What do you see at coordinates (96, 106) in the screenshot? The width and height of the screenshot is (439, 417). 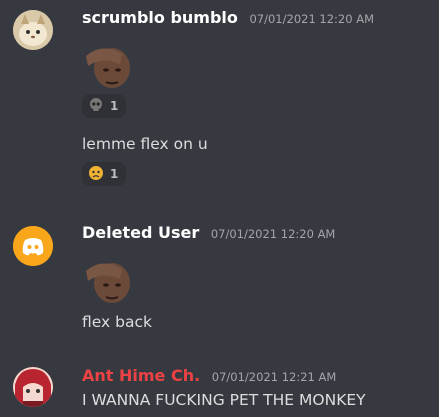 I see `skull-icon` at bounding box center [96, 106].